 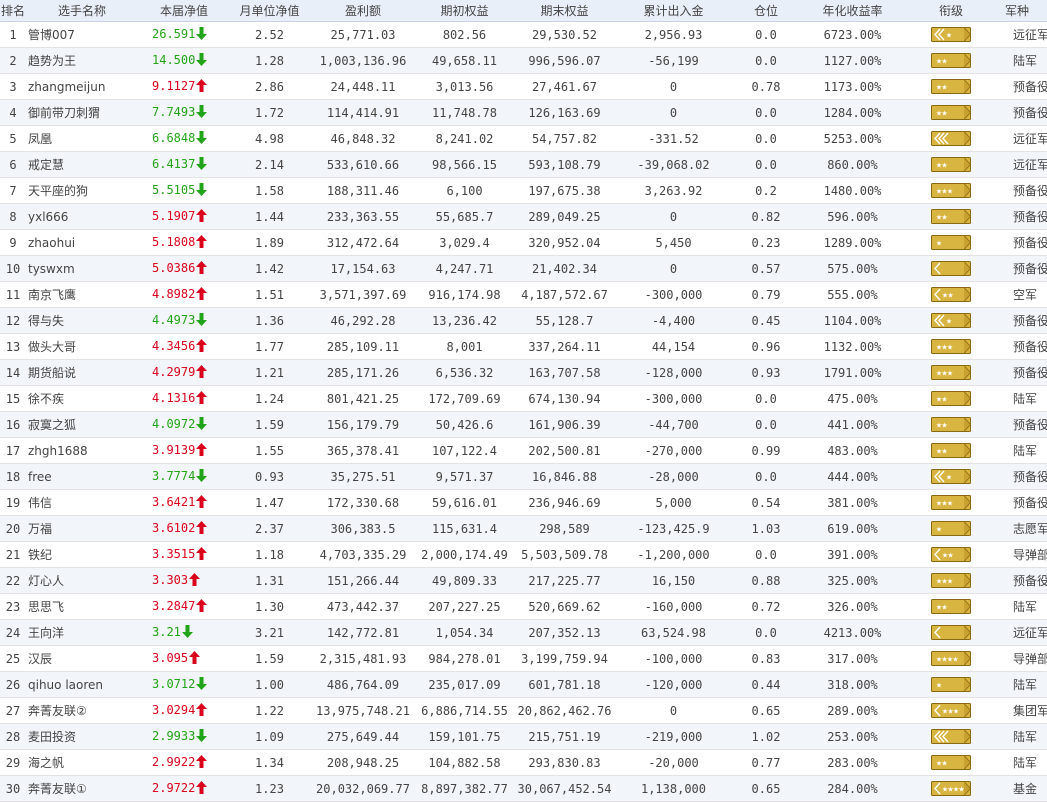 I want to click on cumulative-flow-cell: -128,000, so click(x=673, y=372).